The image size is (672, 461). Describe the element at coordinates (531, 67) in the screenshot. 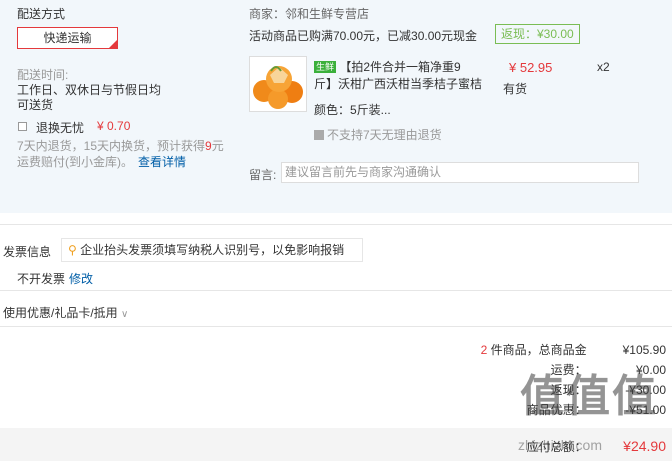

I see `product-price: ¥ 52.95` at that location.